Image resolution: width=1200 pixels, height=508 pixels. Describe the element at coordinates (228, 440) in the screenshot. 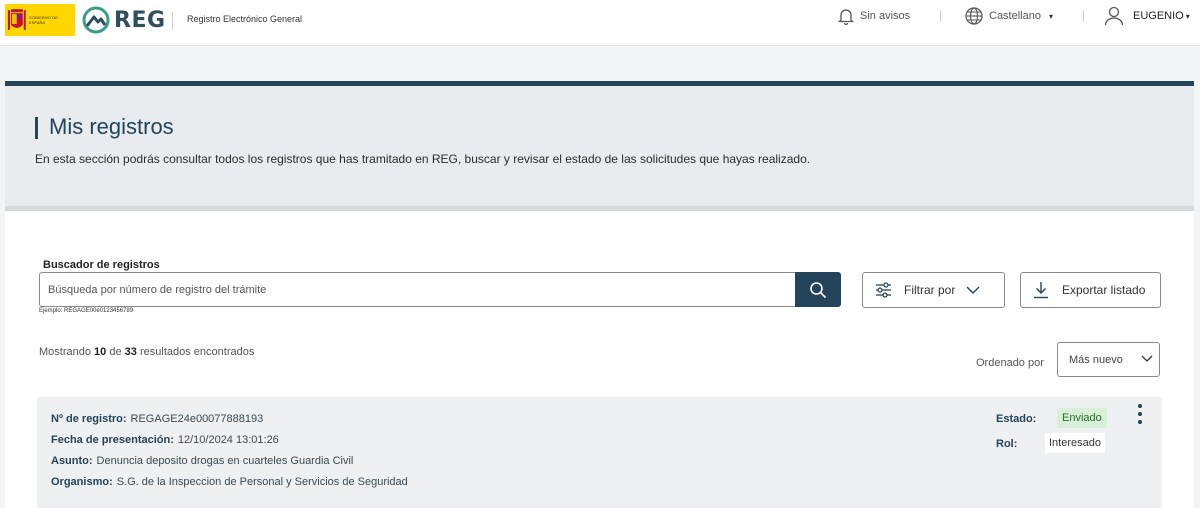

I see `record-date-value: 12/10/2024 13:01:26` at that location.